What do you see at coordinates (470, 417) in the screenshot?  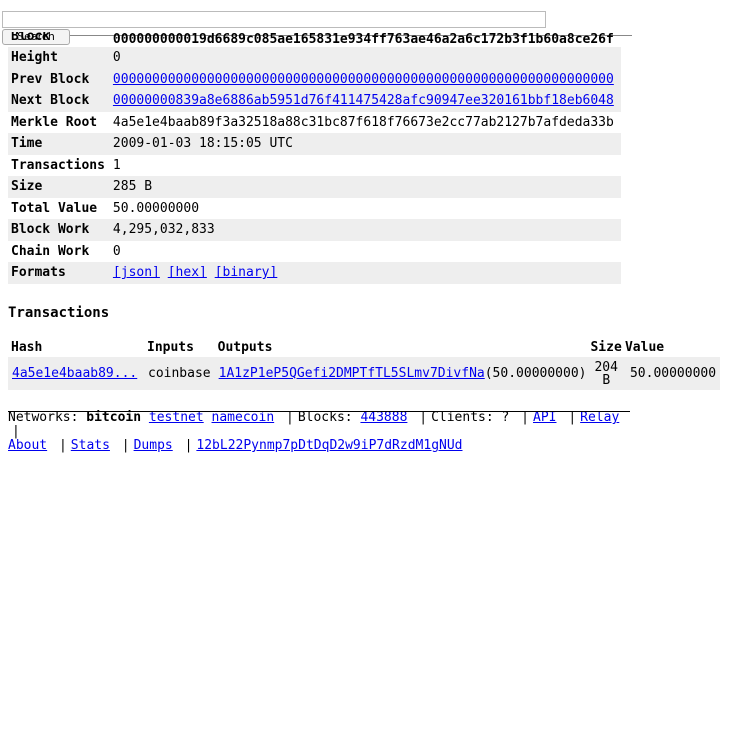 I see `clients-label: Clients: ?` at bounding box center [470, 417].